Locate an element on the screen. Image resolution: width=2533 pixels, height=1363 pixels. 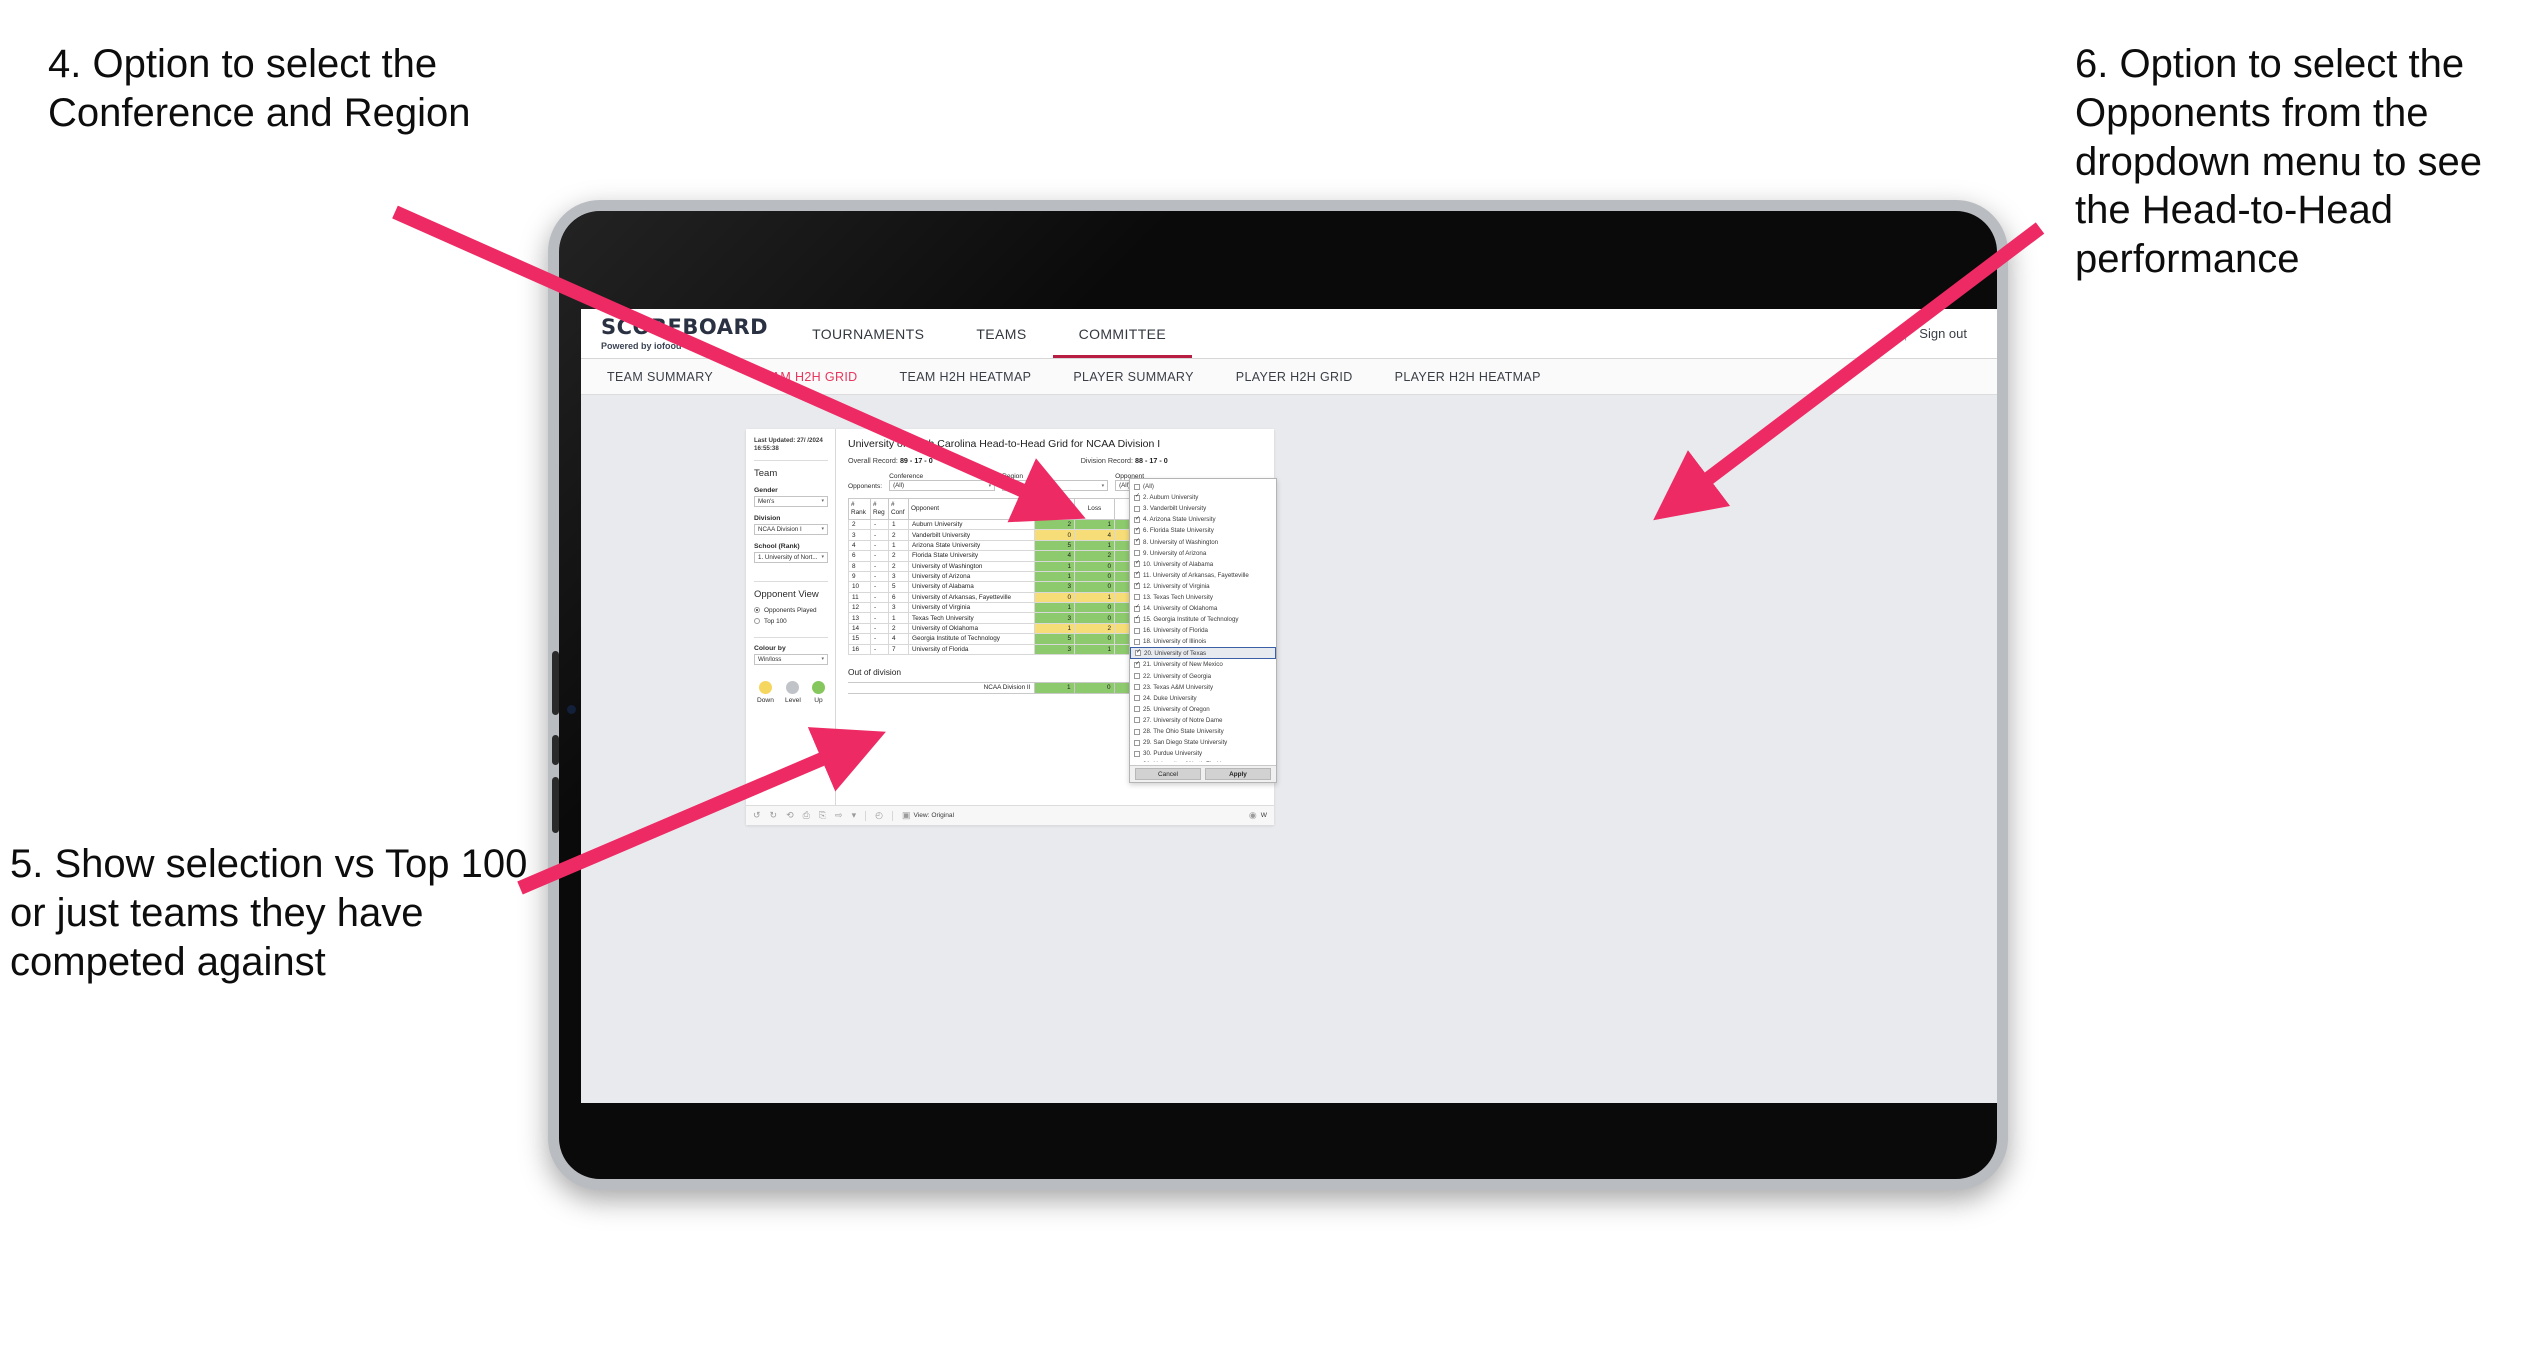
opponent-checkbox-item: 18. University of Illinois is located at coordinates (1203, 641).